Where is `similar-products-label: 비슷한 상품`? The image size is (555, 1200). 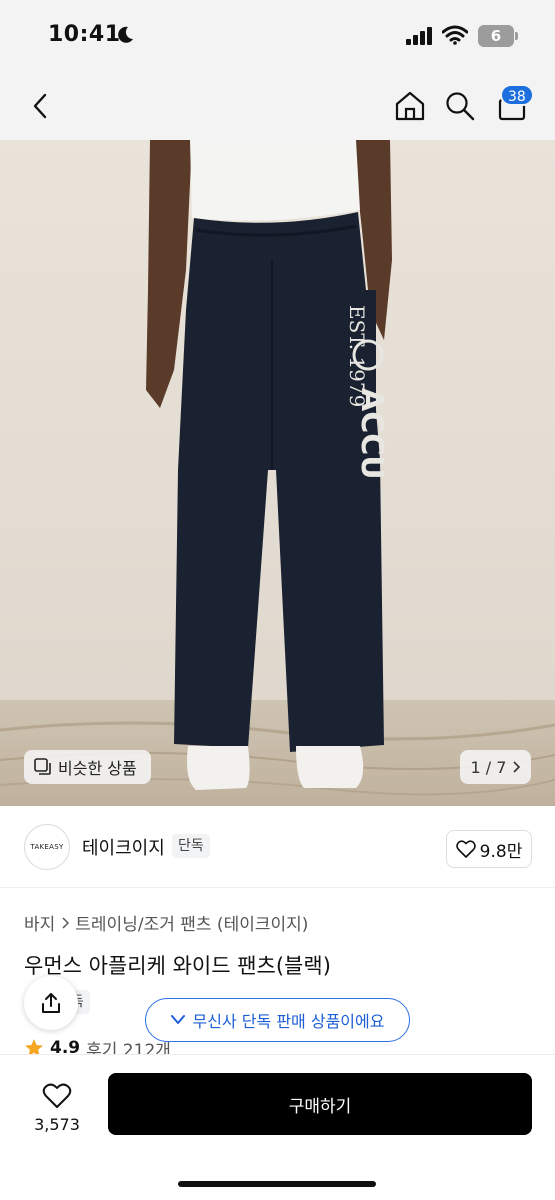
similar-products-label: 비슷한 상품 is located at coordinates (97, 768).